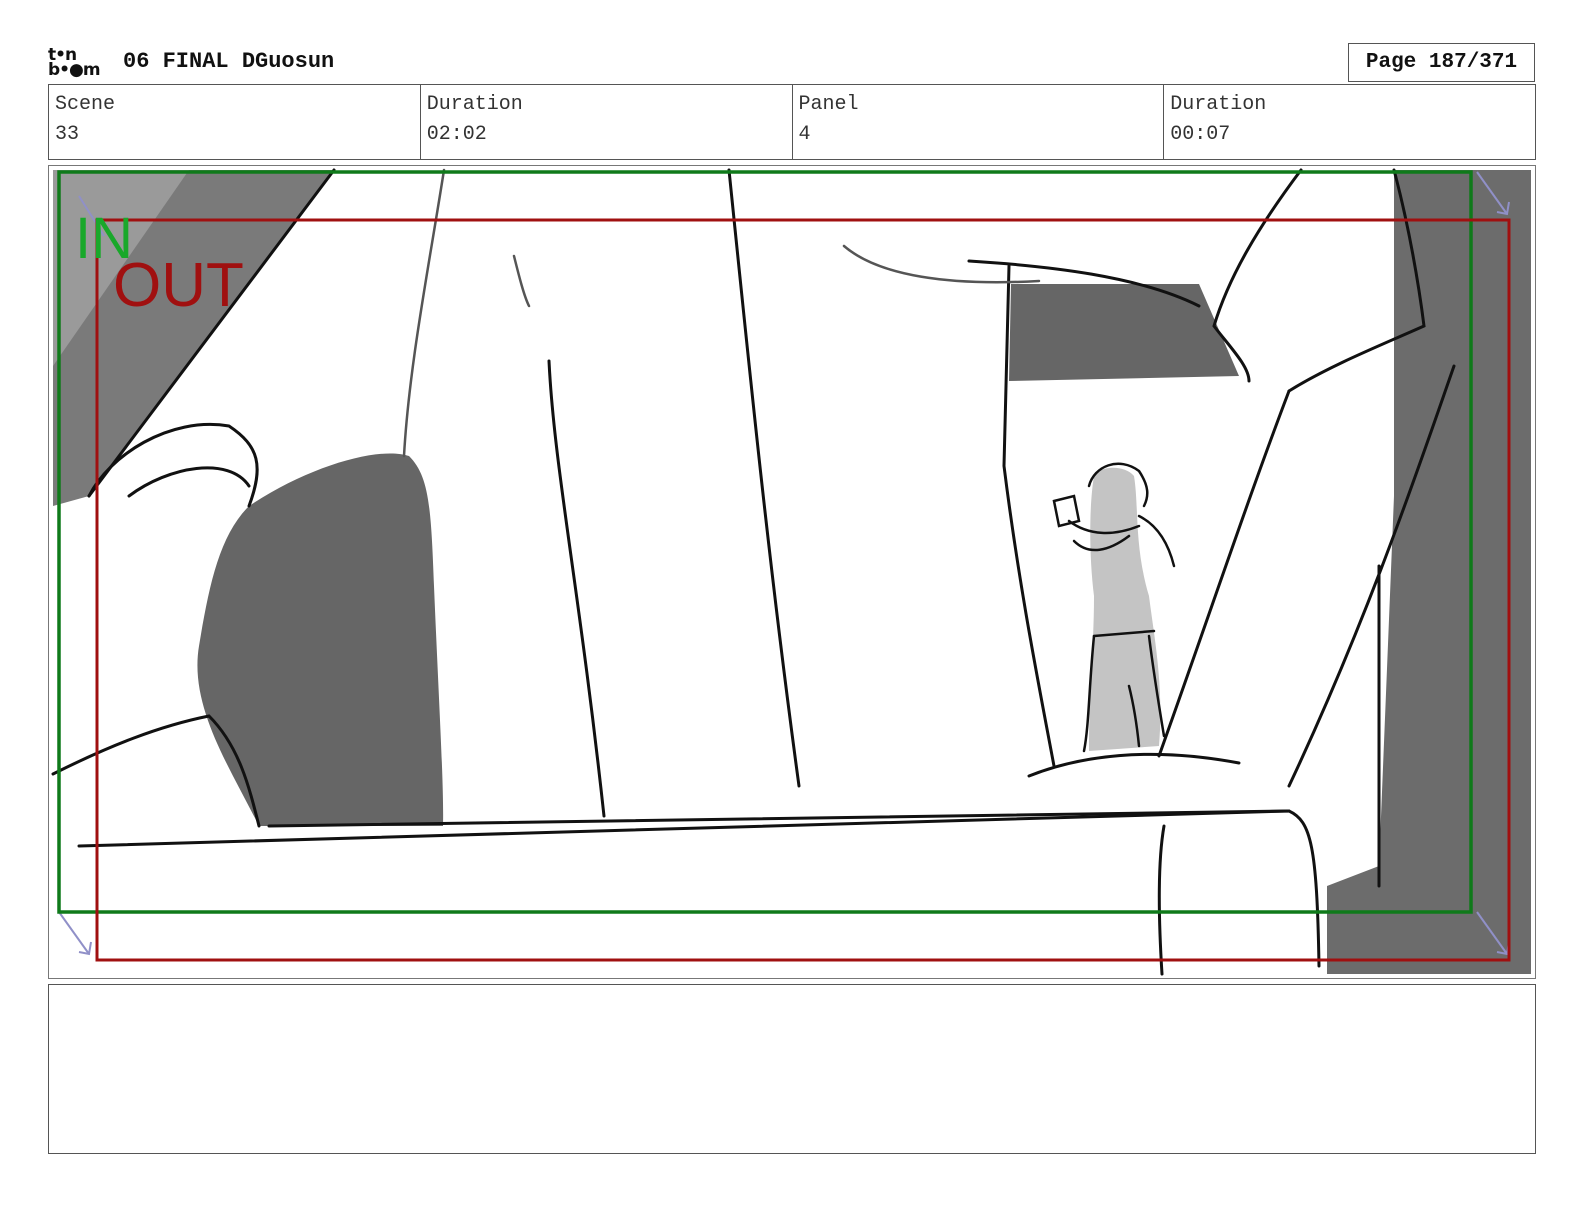 Image resolution: width=1584 pixels, height=1224 pixels. I want to click on toonboom-logo: t•n b•●m, so click(77, 63).